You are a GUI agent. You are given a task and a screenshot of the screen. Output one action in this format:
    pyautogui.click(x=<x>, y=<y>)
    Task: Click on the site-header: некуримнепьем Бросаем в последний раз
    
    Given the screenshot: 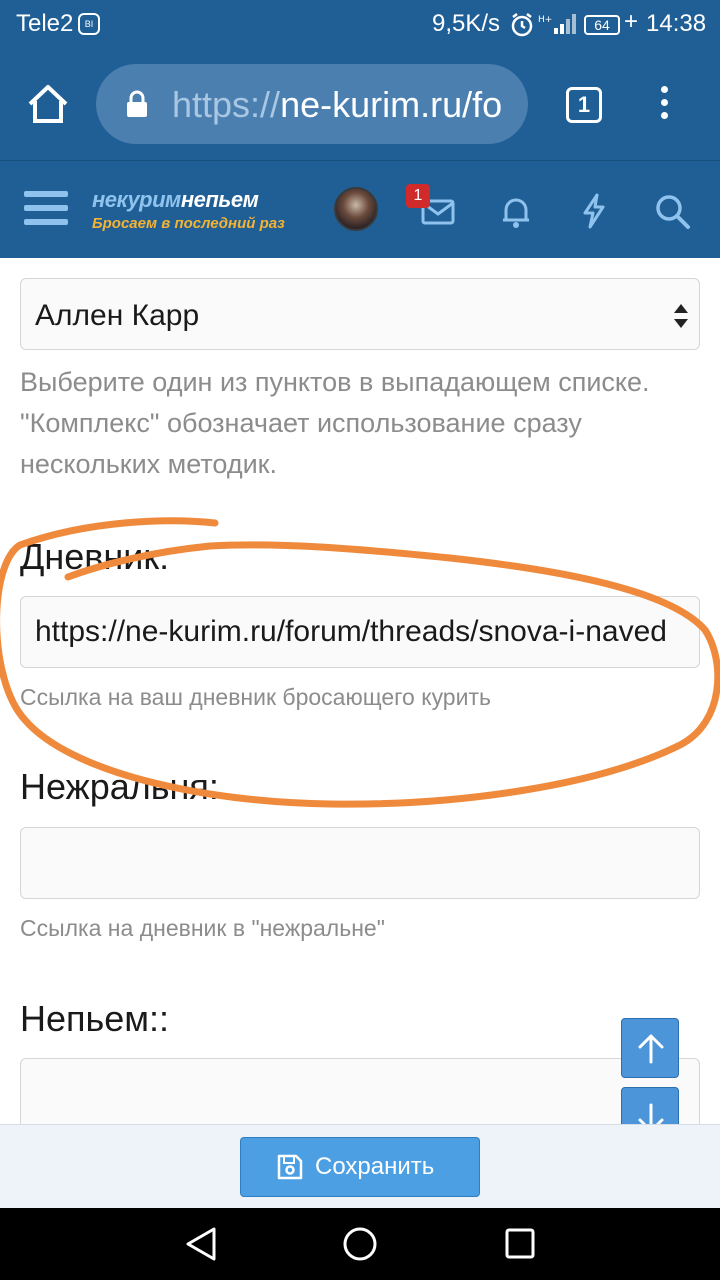 What is the action you would take?
    pyautogui.click(x=360, y=209)
    